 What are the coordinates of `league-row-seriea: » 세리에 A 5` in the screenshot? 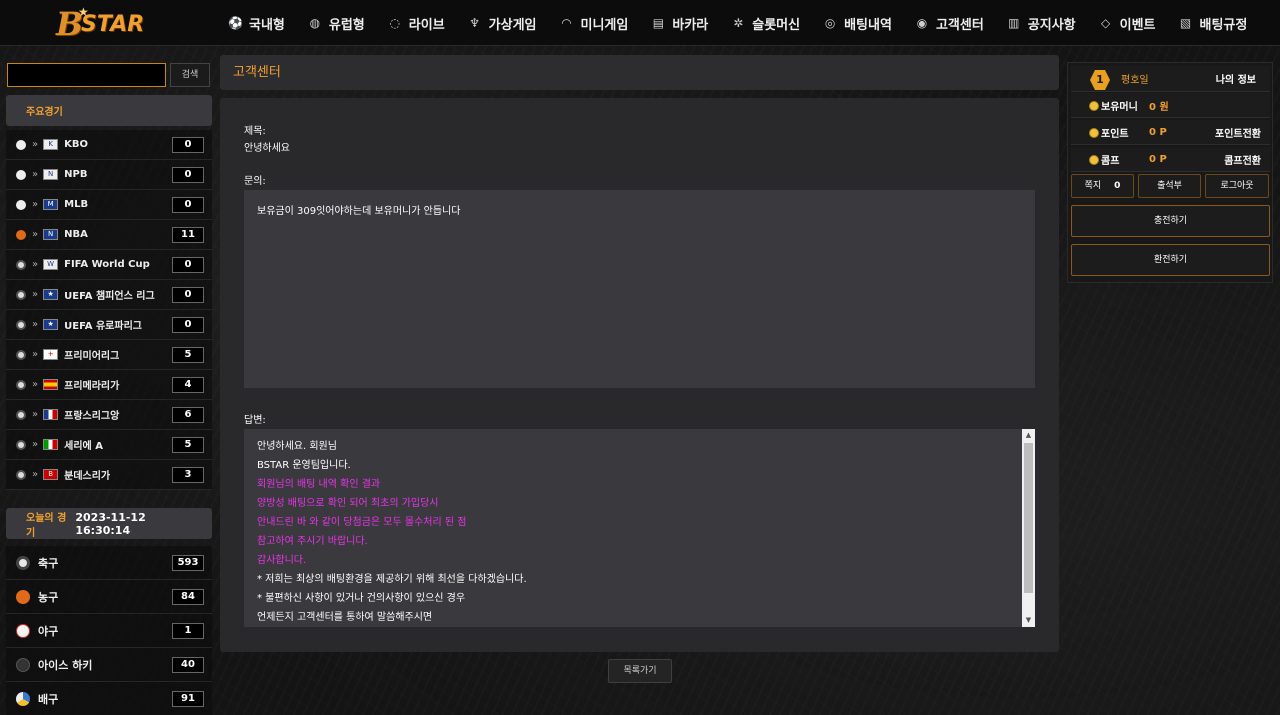 It's located at (109, 445).